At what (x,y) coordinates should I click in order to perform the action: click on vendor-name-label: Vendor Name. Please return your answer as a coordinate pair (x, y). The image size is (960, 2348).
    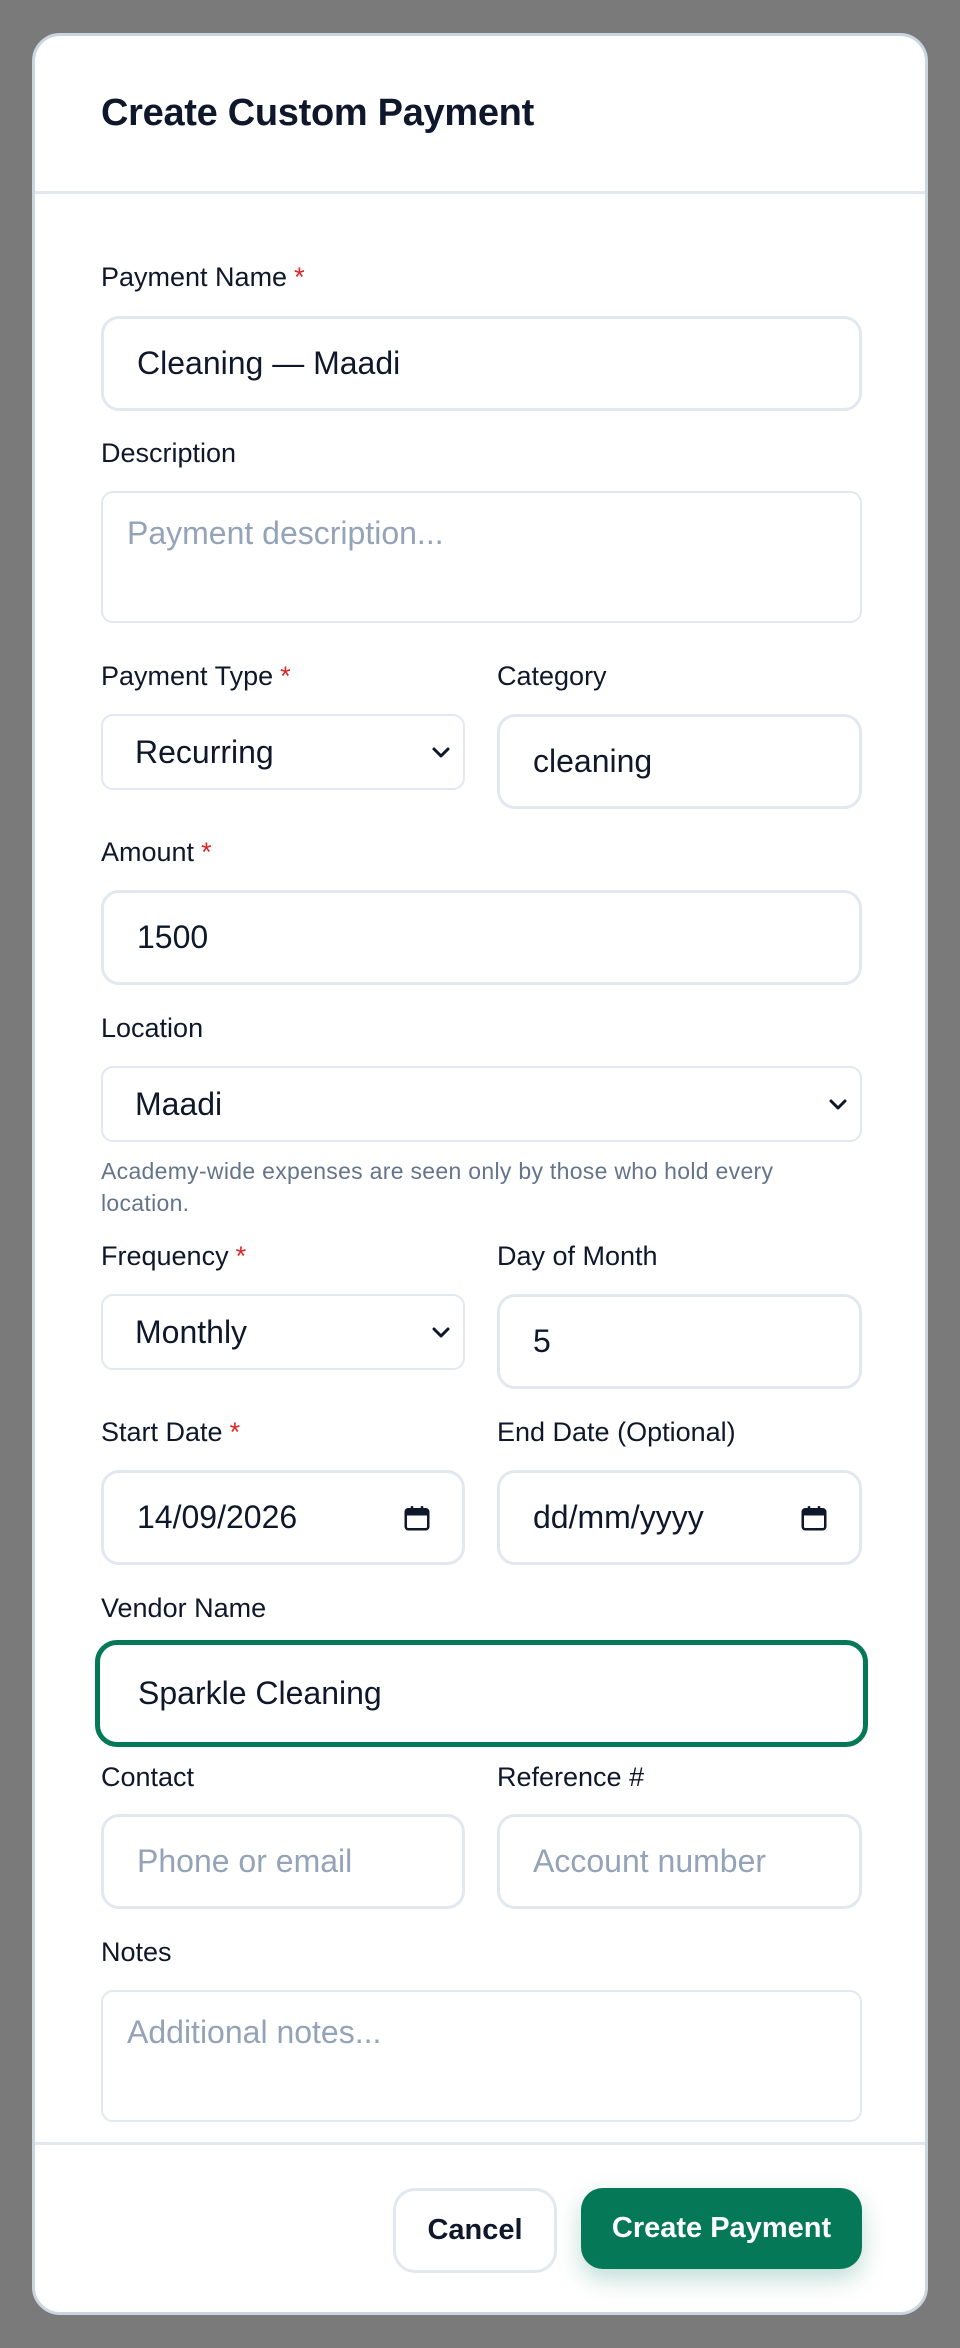
    Looking at the image, I should click on (183, 1608).